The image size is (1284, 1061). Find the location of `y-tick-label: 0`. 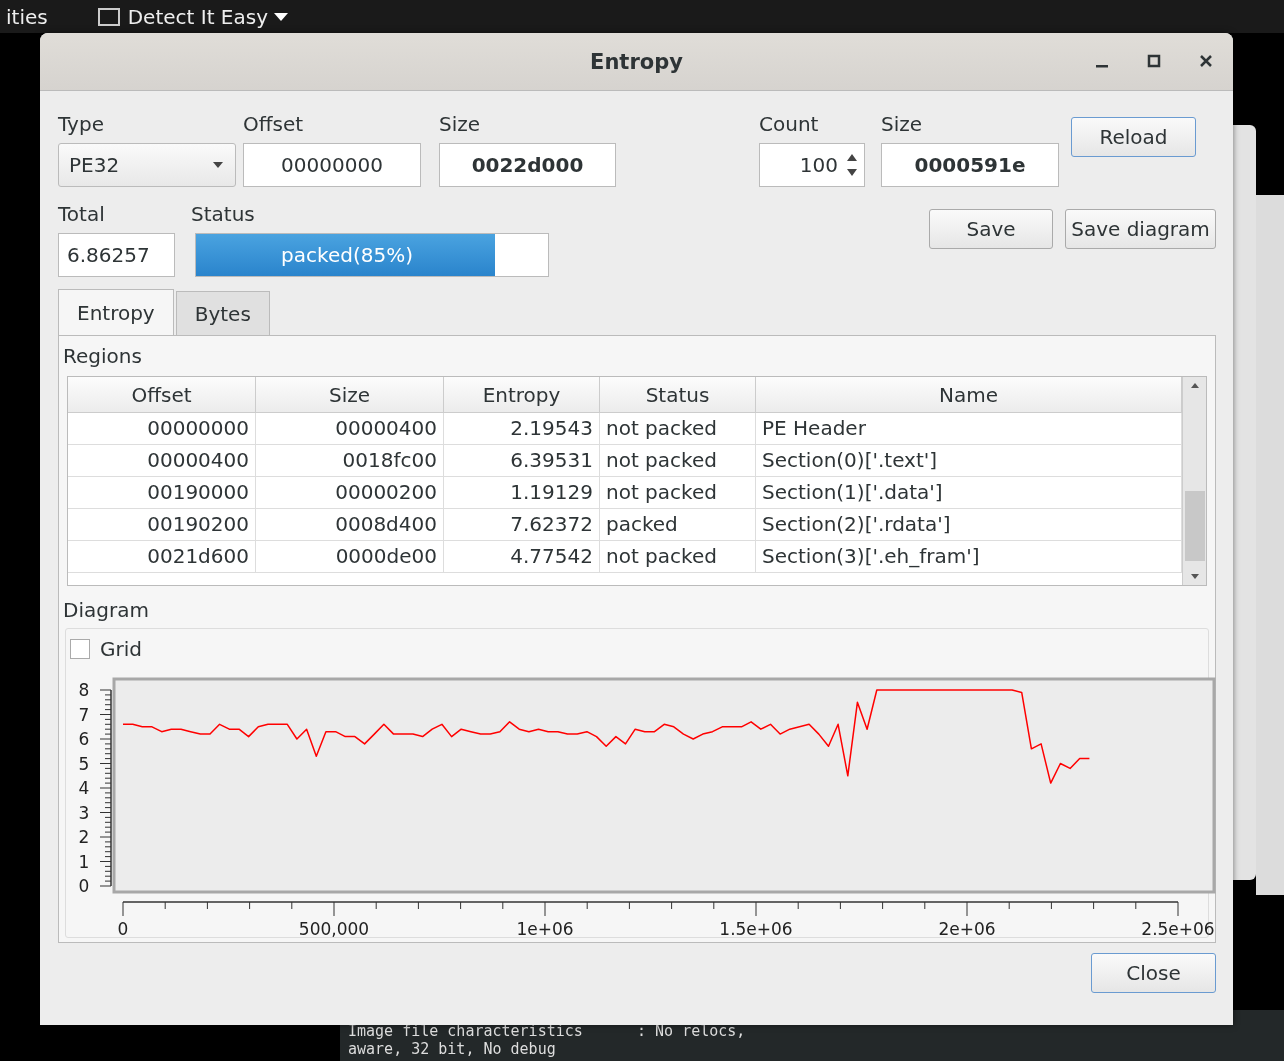

y-tick-label: 0 is located at coordinates (84, 886).